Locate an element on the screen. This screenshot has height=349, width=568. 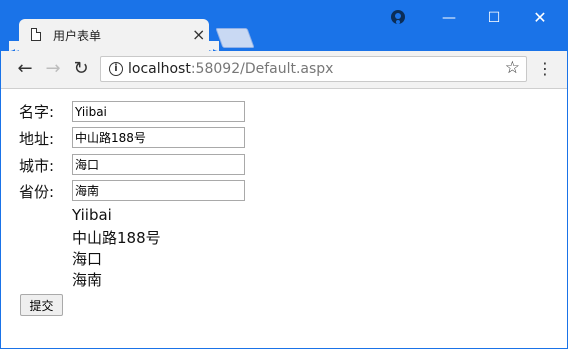
tab-title: 用户表单 is located at coordinates (77, 36).